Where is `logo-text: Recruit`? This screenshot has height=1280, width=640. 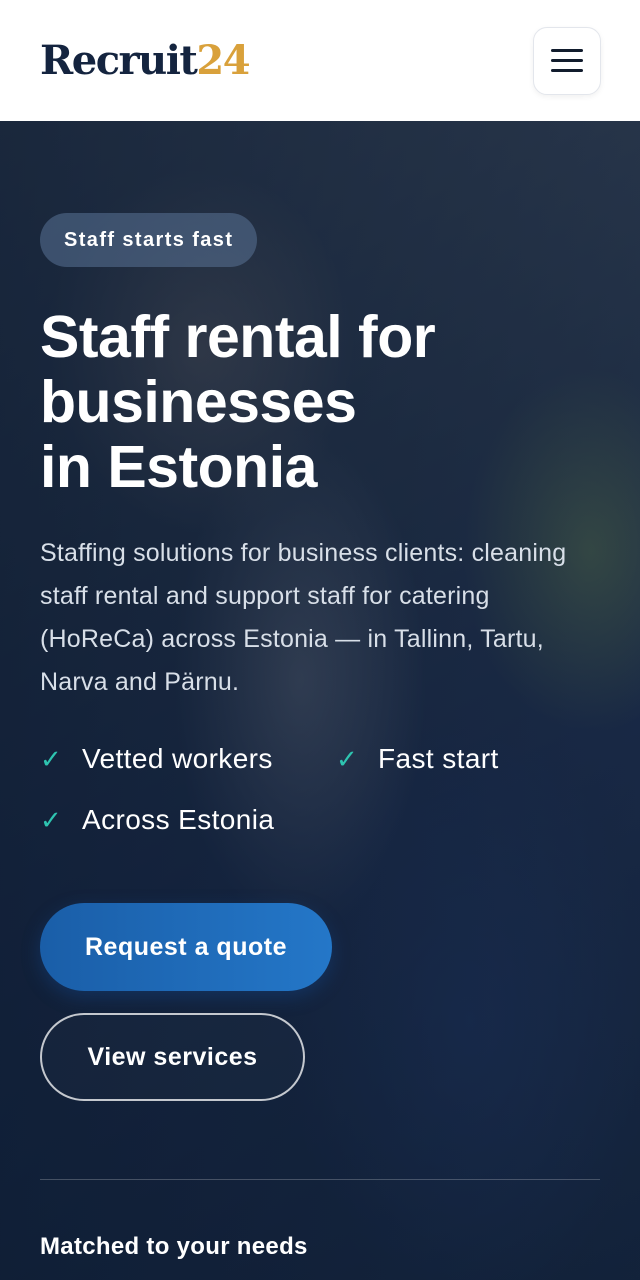
logo-text: Recruit is located at coordinates (119, 60).